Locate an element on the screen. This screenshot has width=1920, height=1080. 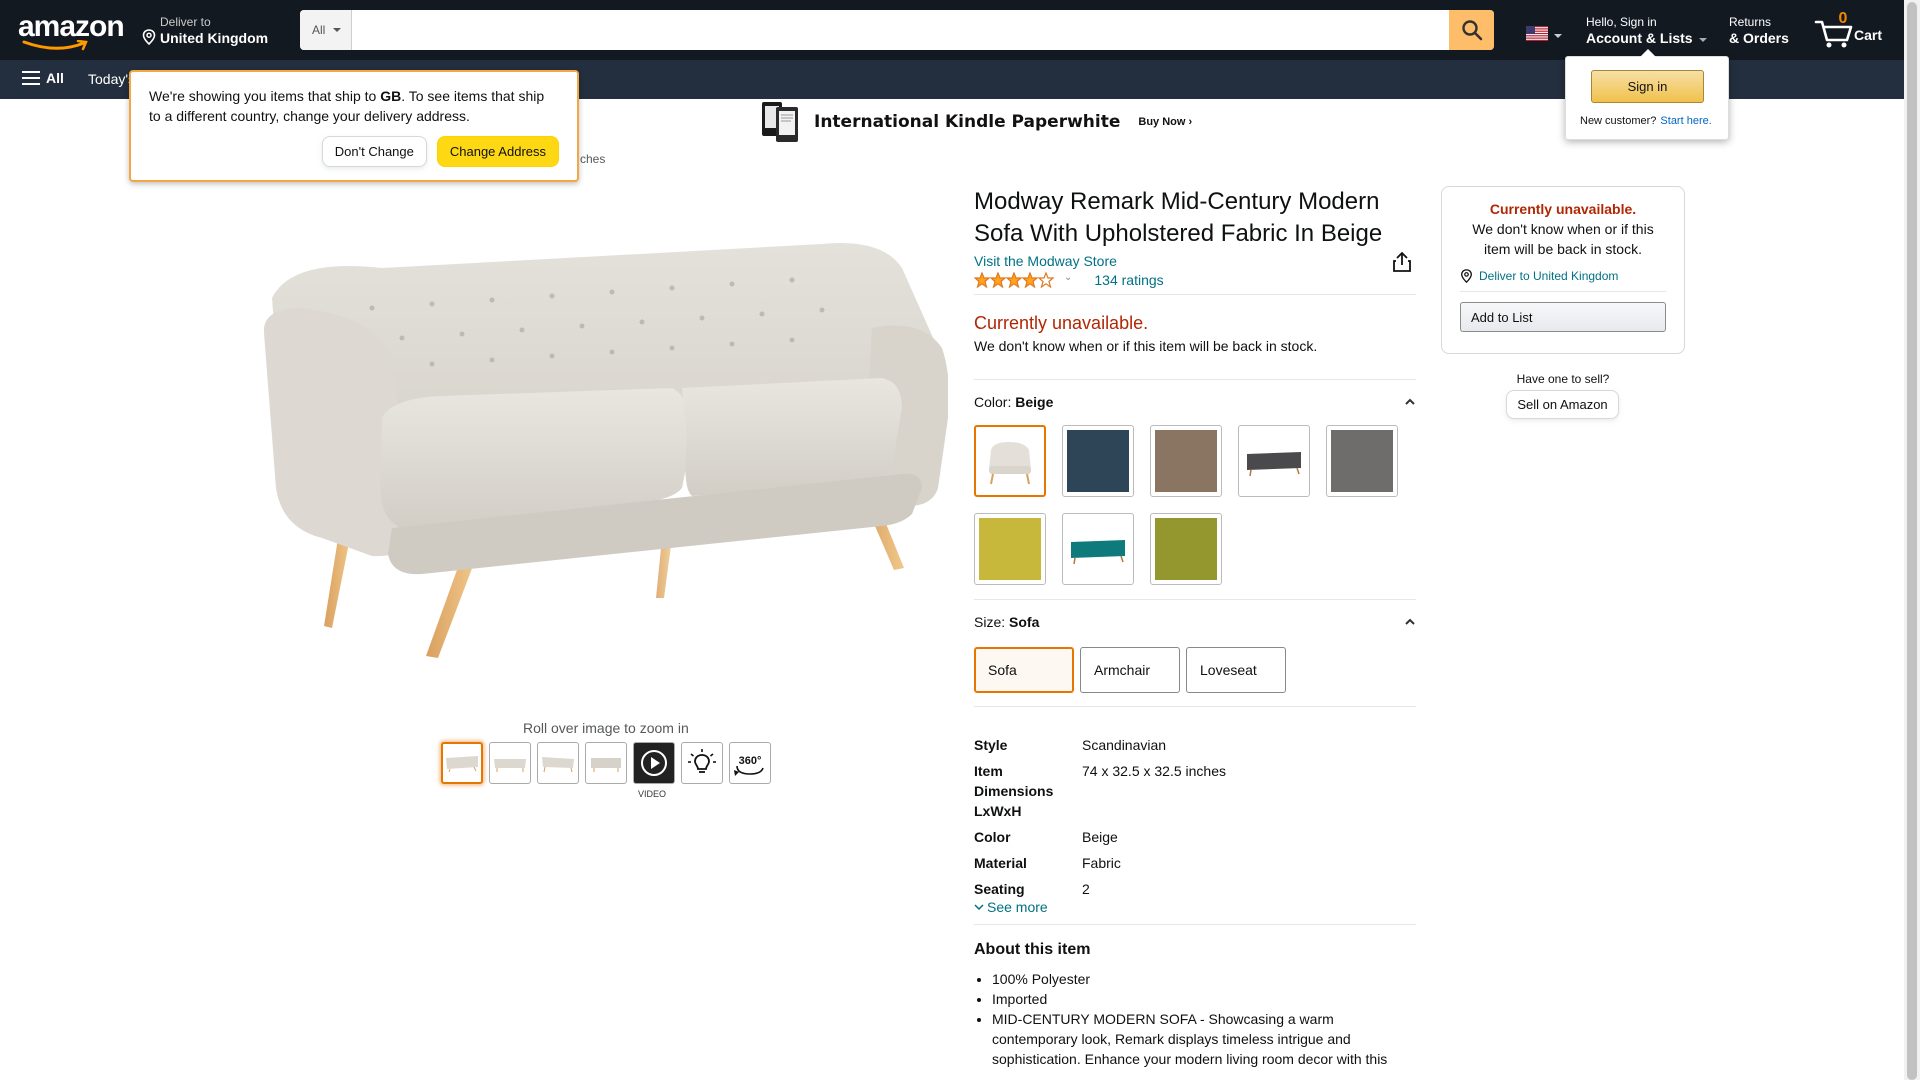
thumbnail-video is located at coordinates (654, 763).